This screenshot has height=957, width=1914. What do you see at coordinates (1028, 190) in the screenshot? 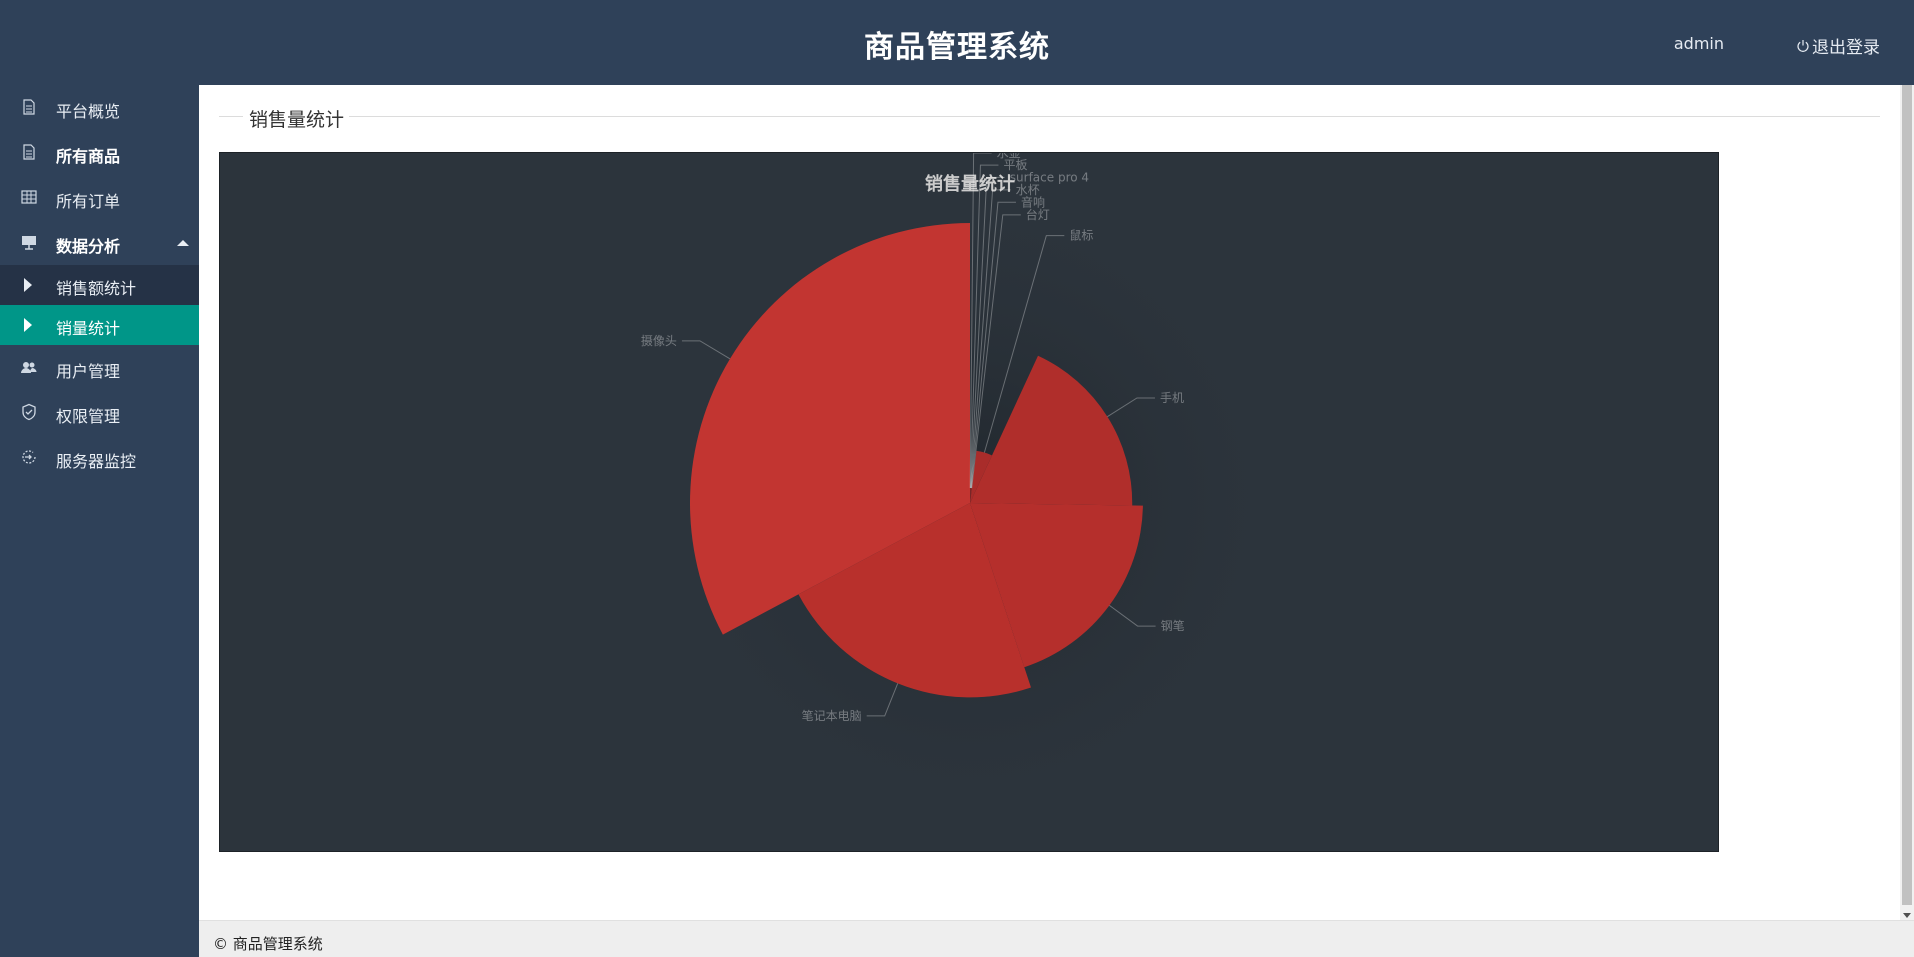
I see `slice-label: 水杯` at bounding box center [1028, 190].